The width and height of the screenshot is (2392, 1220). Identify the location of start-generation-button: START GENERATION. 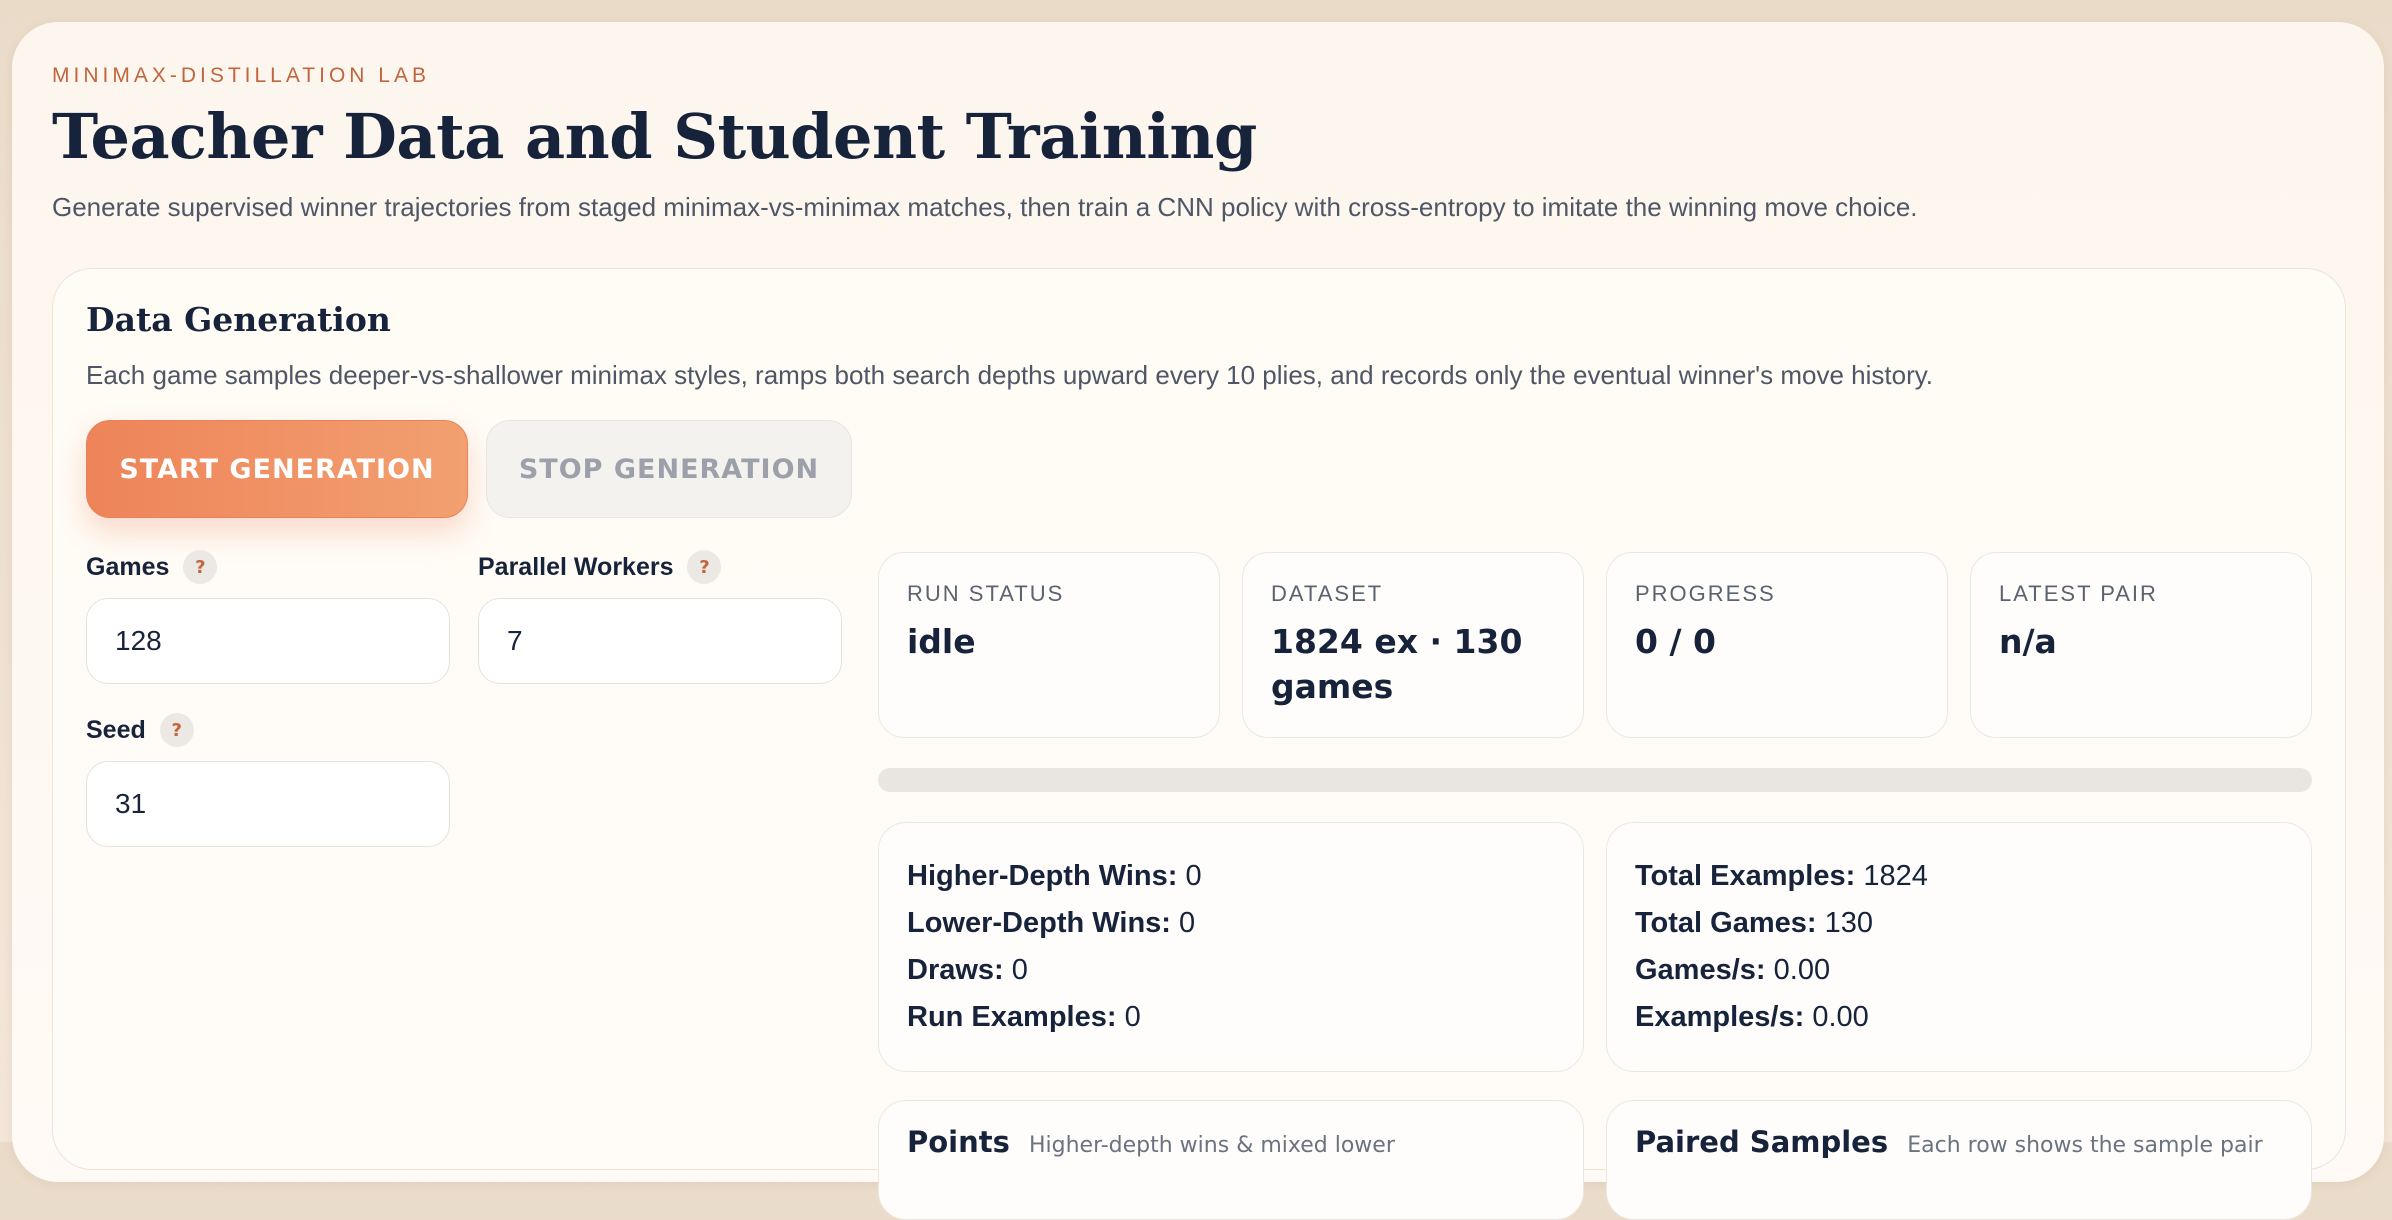
(277, 469).